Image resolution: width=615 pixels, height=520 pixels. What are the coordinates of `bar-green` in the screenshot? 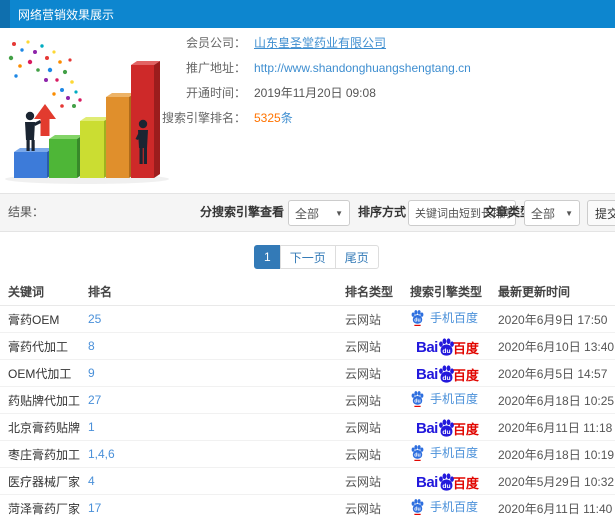 It's located at (66, 156).